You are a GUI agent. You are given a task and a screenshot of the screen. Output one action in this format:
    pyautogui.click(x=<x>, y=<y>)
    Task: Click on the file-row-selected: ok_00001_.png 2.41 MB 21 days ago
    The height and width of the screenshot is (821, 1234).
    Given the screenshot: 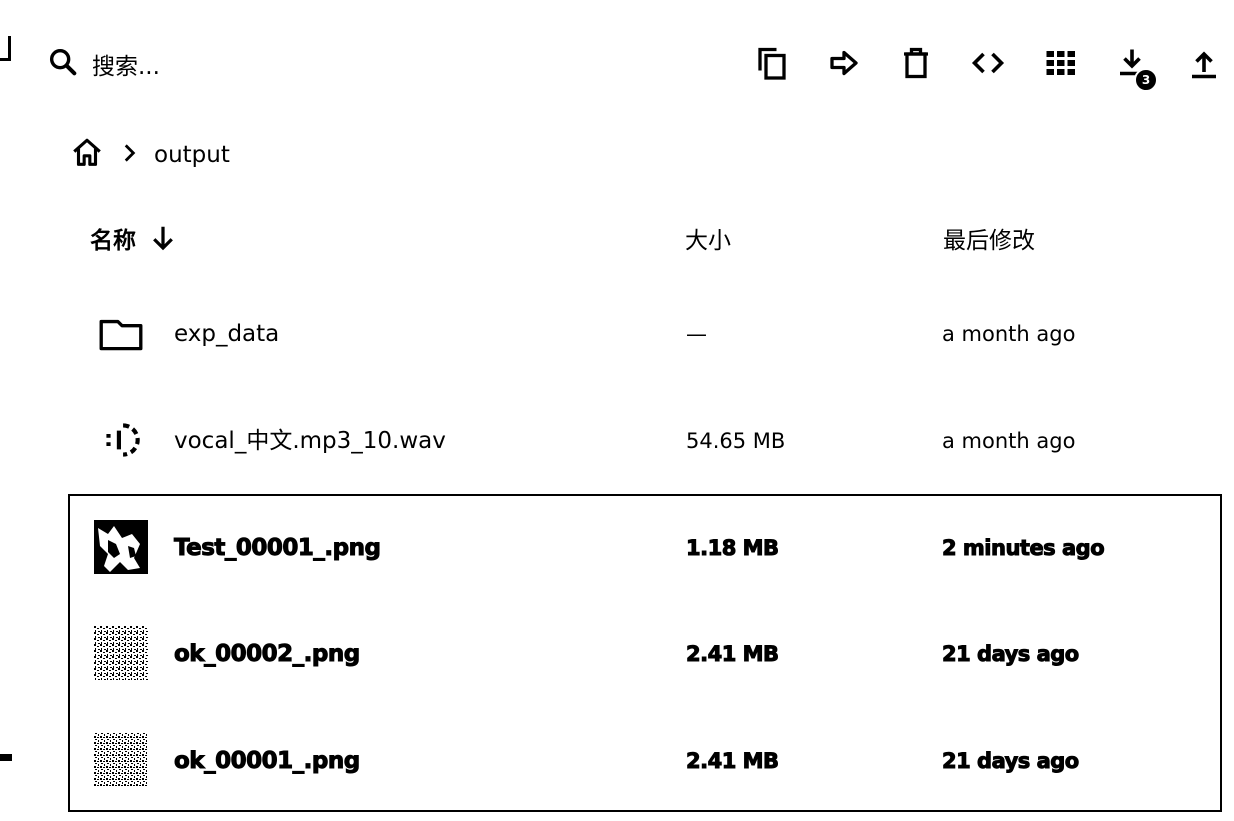 What is the action you would take?
    pyautogui.click(x=646, y=761)
    